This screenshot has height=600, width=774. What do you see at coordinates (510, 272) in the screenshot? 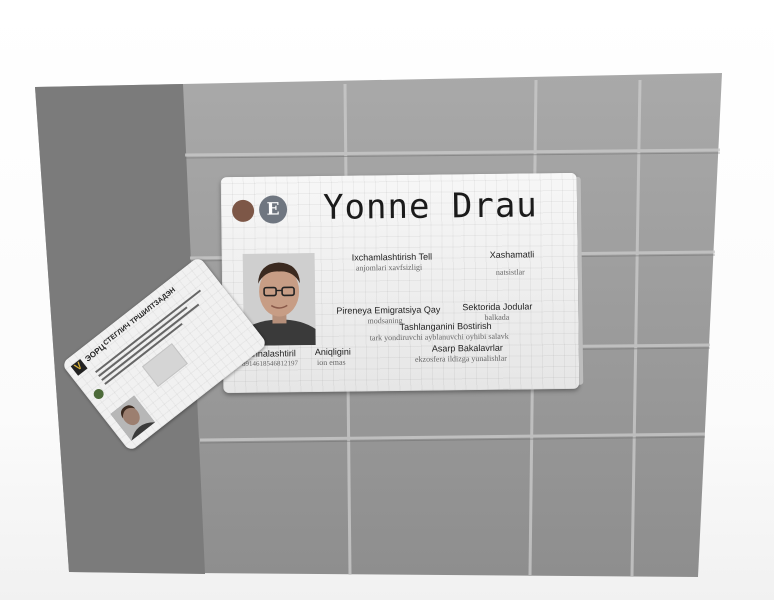
I see `field-value: natsistlar` at bounding box center [510, 272].